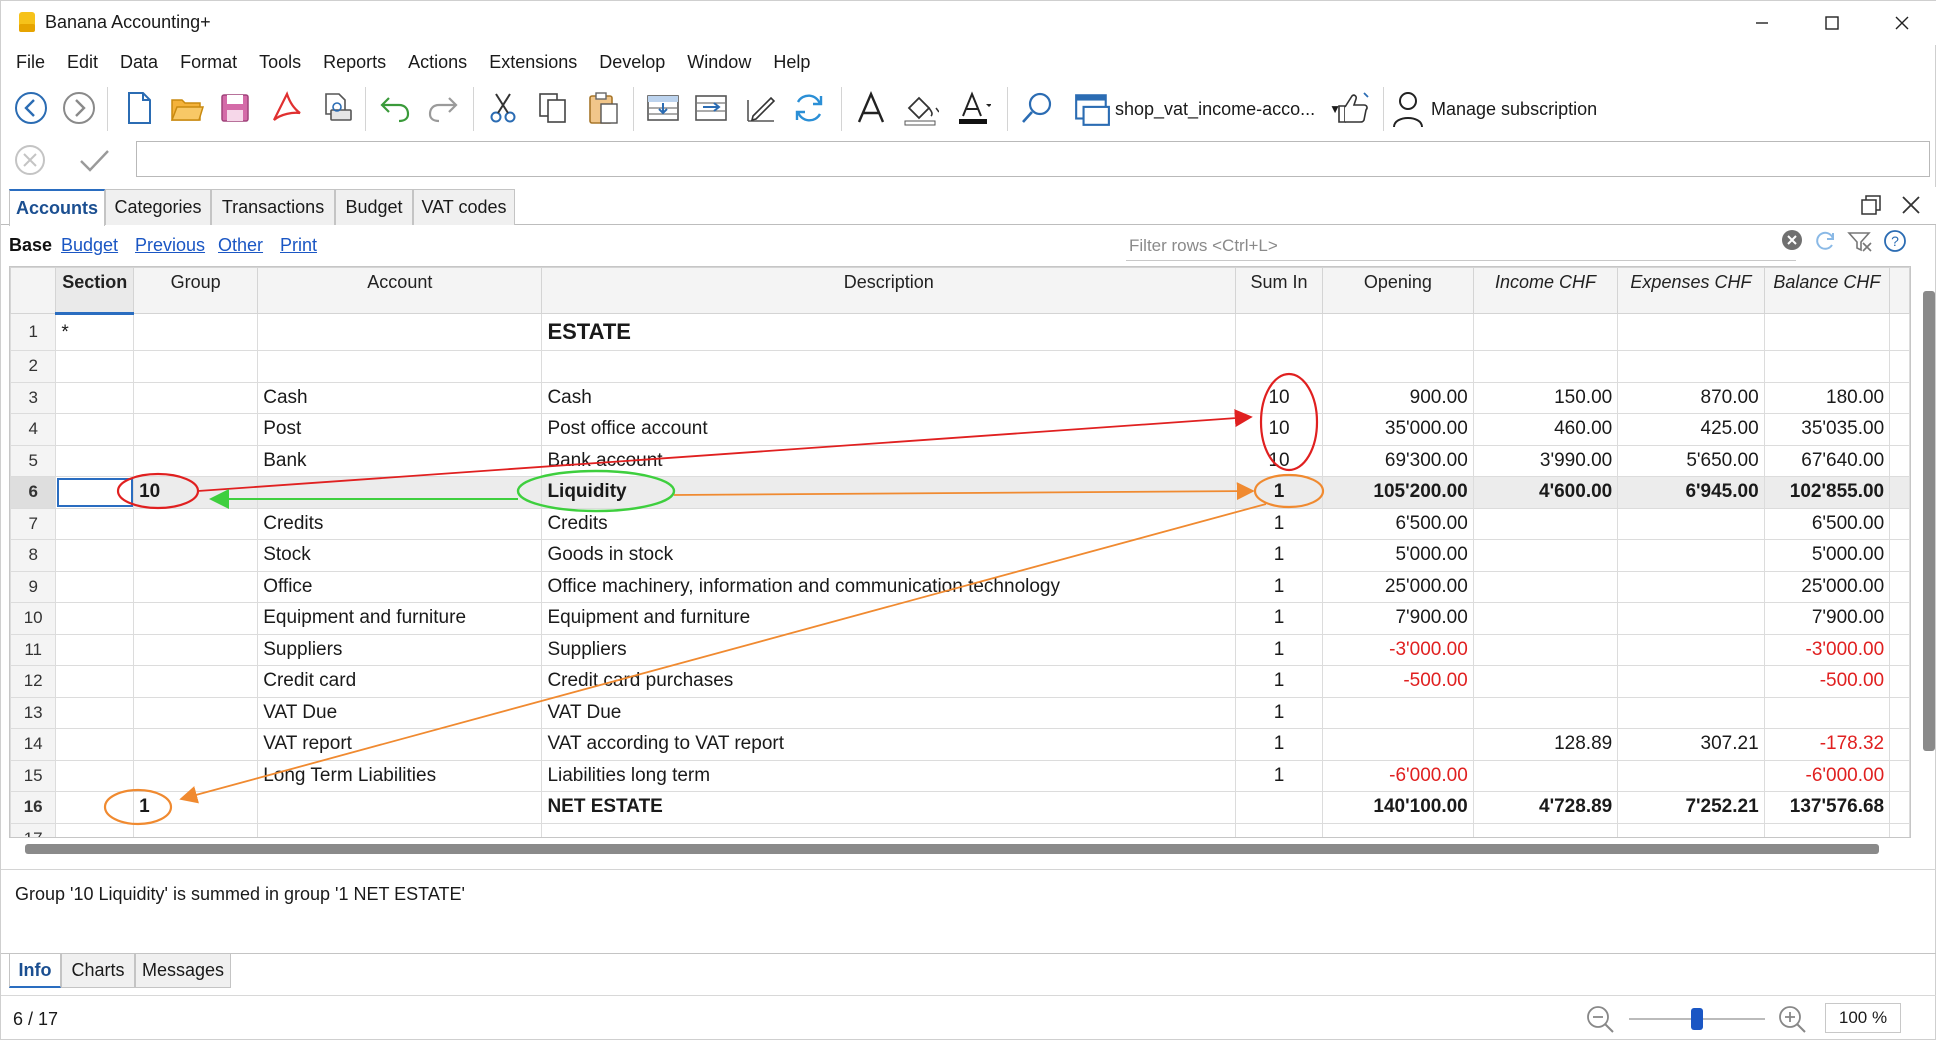 Image resolution: width=1936 pixels, height=1040 pixels. I want to click on back-button, so click(31, 108).